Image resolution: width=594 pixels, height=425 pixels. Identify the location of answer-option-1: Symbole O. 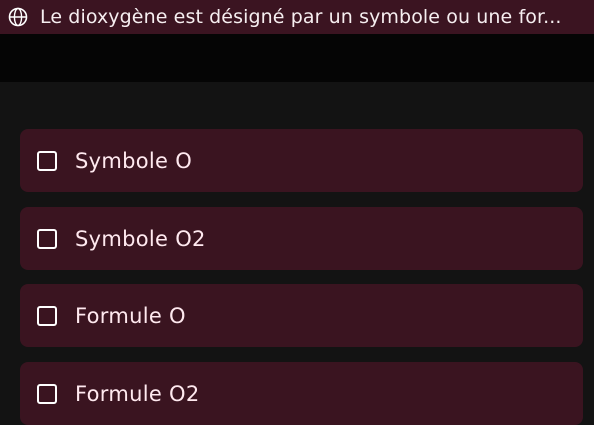
(301, 160).